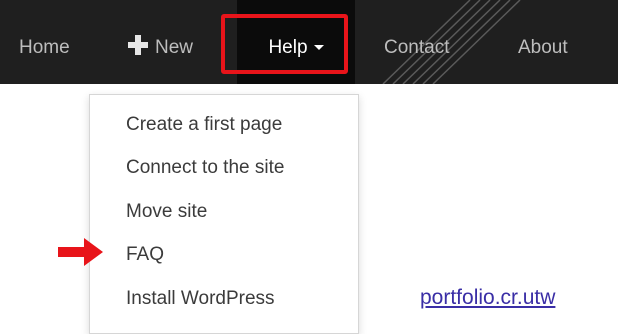 The height and width of the screenshot is (334, 618). What do you see at coordinates (138, 45) in the screenshot?
I see `plus-icon` at bounding box center [138, 45].